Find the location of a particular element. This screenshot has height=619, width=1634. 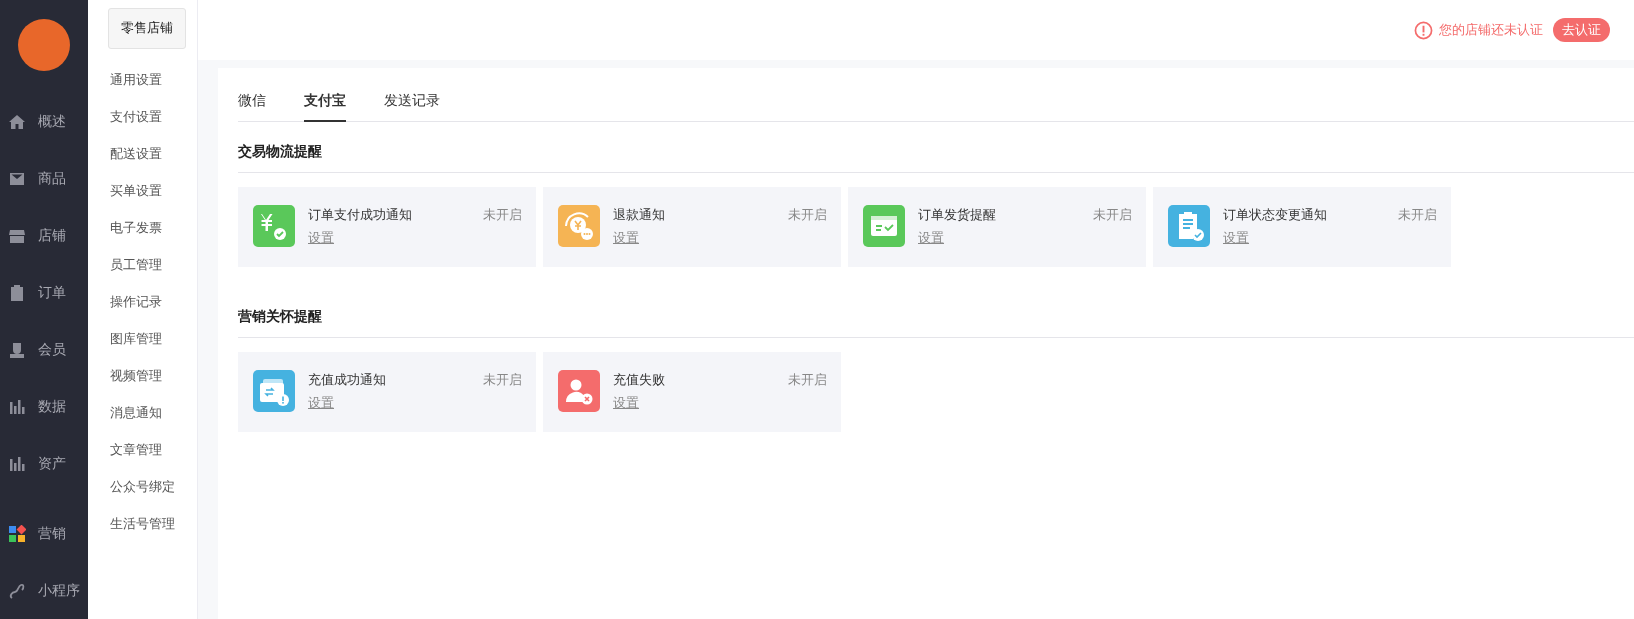

app-grid-icon is located at coordinates (17, 533).